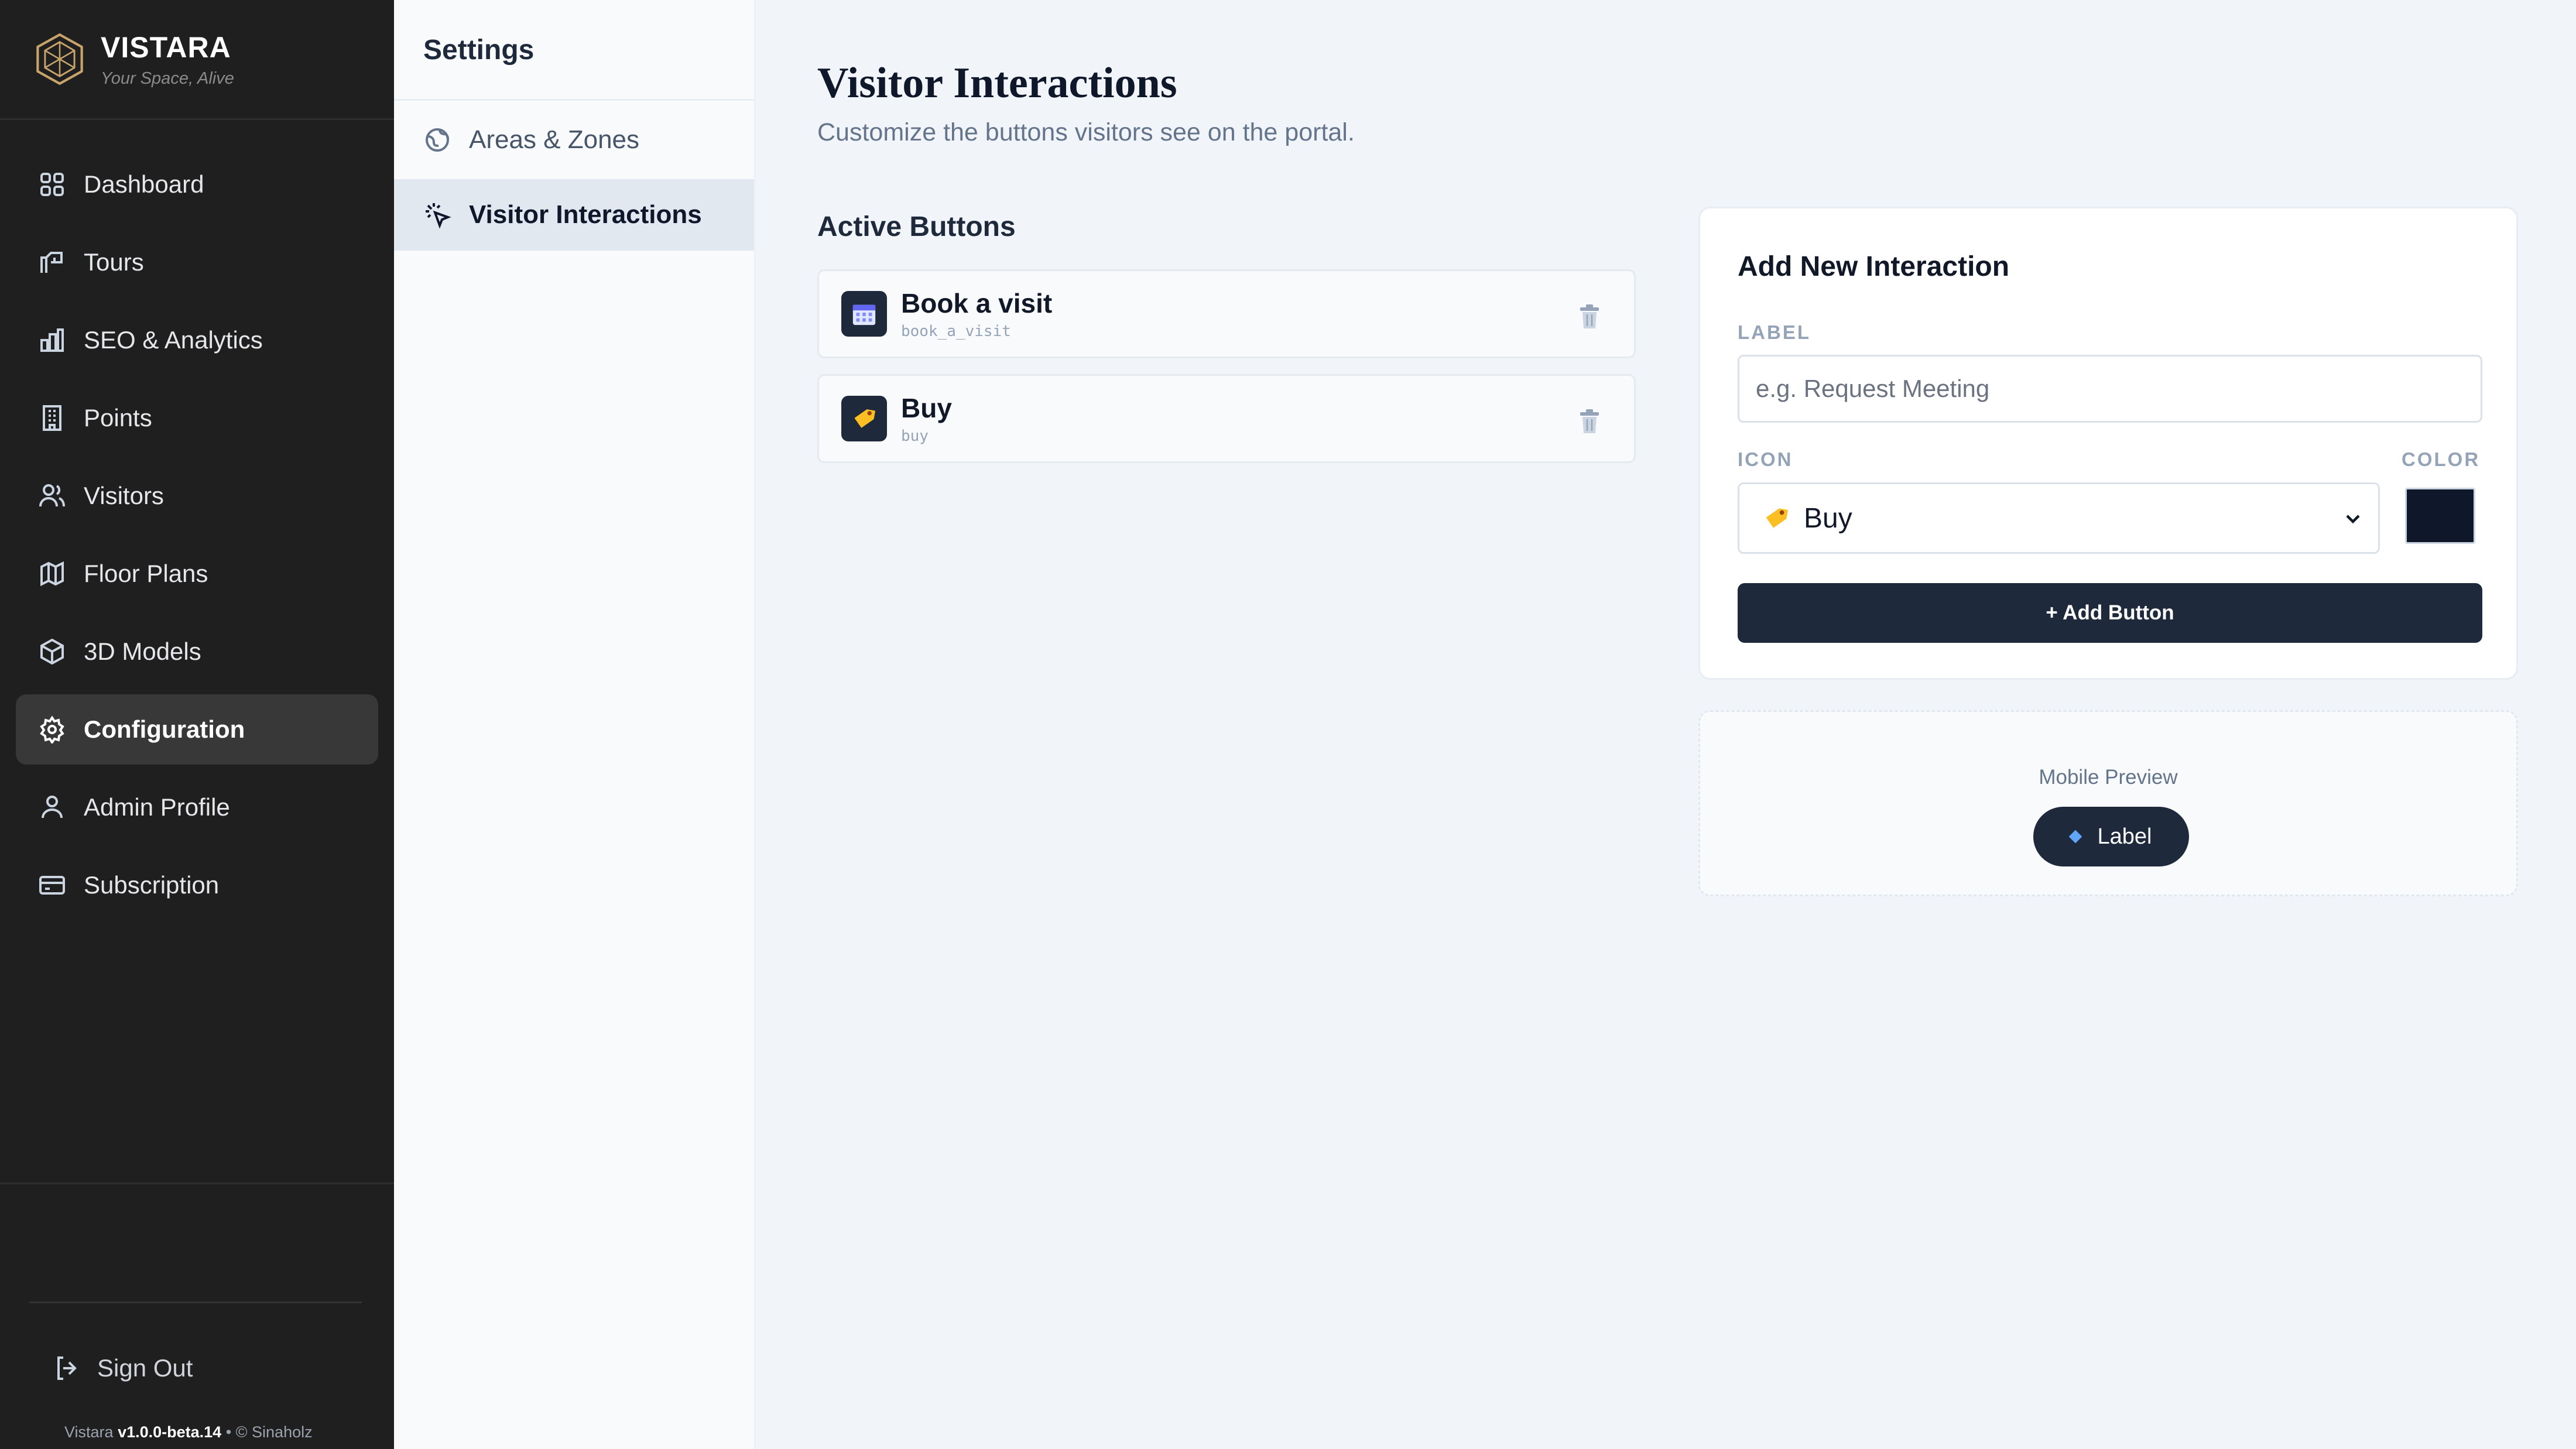  What do you see at coordinates (142, 651) in the screenshot?
I see `nav-item-label: 3D Models` at bounding box center [142, 651].